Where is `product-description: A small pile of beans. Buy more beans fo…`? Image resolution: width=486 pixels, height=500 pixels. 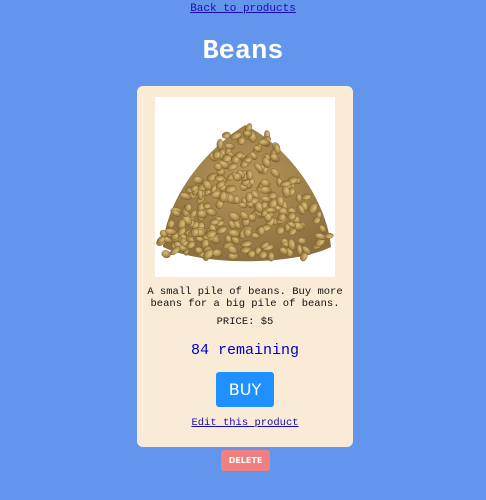 product-description: A small pile of beans. Buy more beans fo… is located at coordinates (245, 298).